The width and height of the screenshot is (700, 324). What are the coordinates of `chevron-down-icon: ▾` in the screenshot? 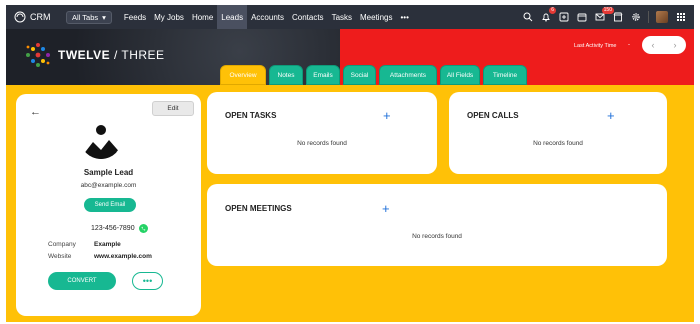 It's located at (104, 17).